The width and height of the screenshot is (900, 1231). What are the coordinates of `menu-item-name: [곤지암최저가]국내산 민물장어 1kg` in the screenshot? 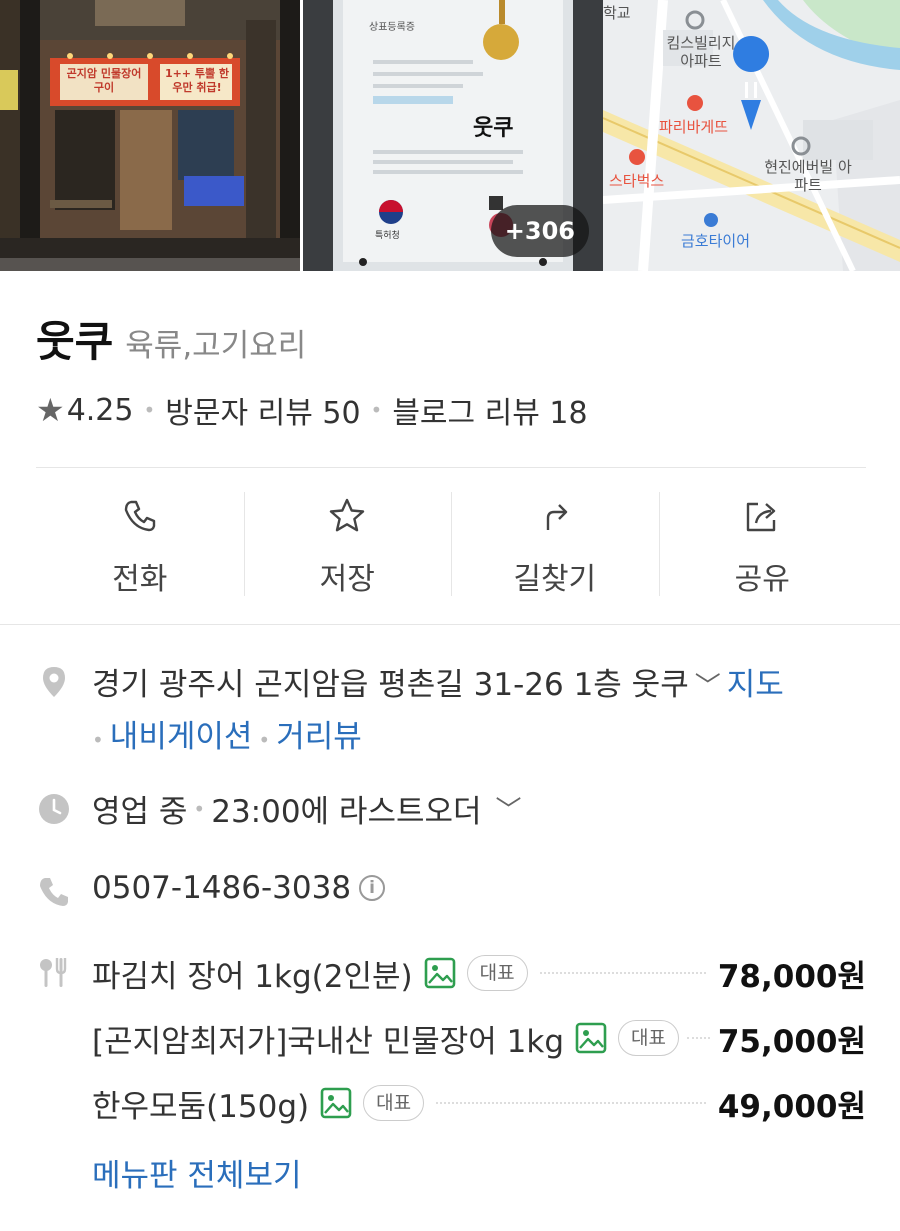 It's located at (328, 1041).